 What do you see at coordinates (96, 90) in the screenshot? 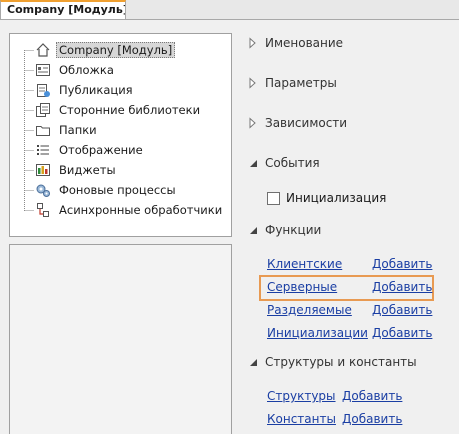
I see `tree-item-label: Публикация` at bounding box center [96, 90].